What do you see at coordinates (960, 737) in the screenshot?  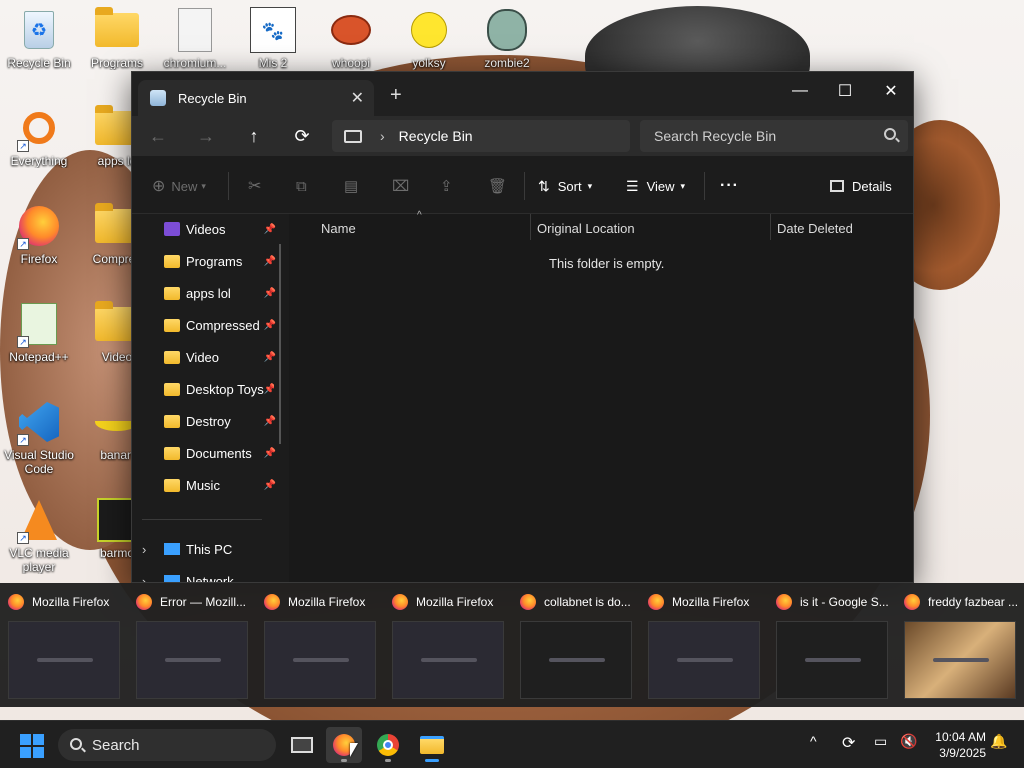 I see `clock-time: 10:04 AM` at bounding box center [960, 737].